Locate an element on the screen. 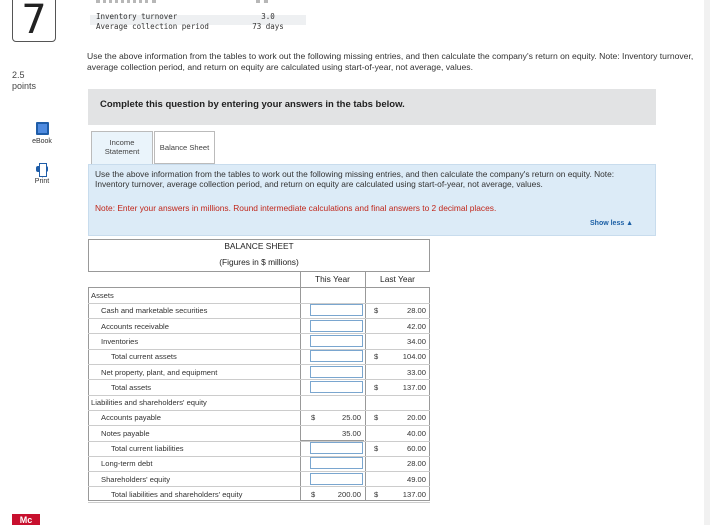 This screenshot has height=525, width=710. row-label: Inventories is located at coordinates (120, 341).